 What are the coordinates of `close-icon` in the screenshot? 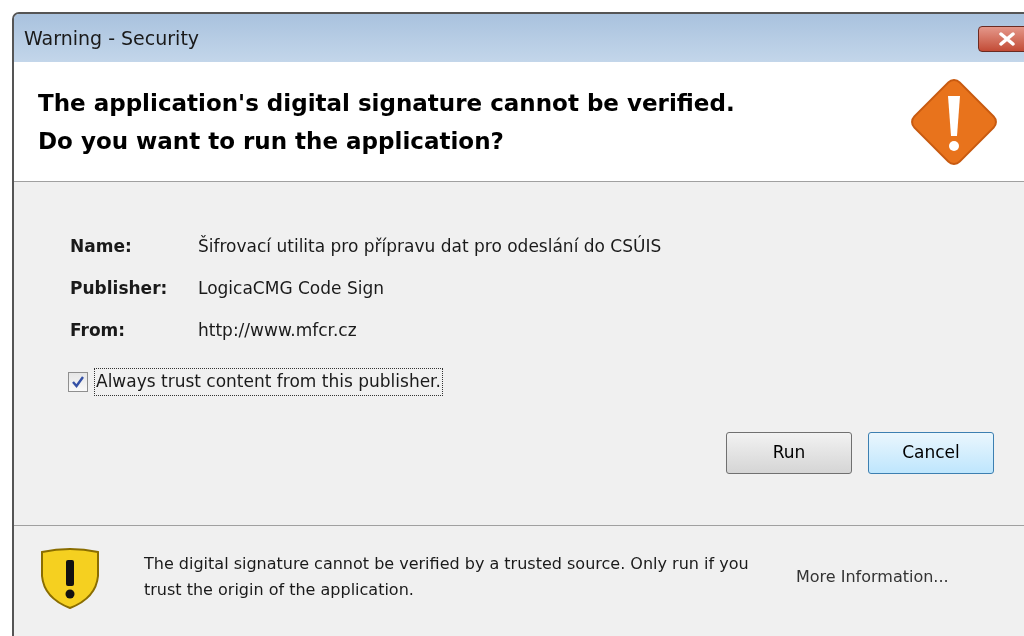 It's located at (1007, 39).